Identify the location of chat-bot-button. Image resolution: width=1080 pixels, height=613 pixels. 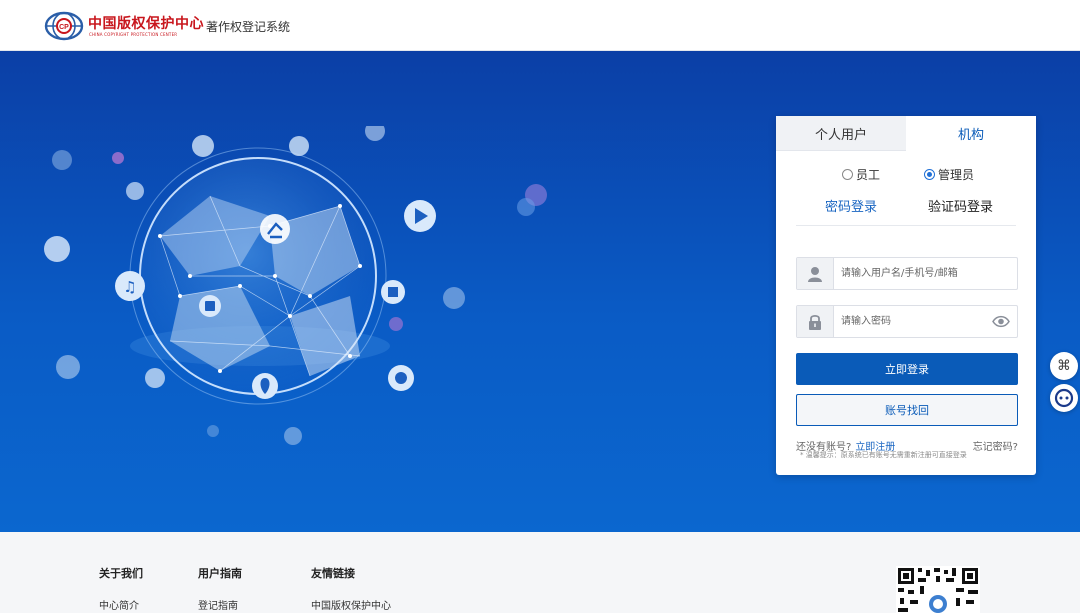
(1064, 398).